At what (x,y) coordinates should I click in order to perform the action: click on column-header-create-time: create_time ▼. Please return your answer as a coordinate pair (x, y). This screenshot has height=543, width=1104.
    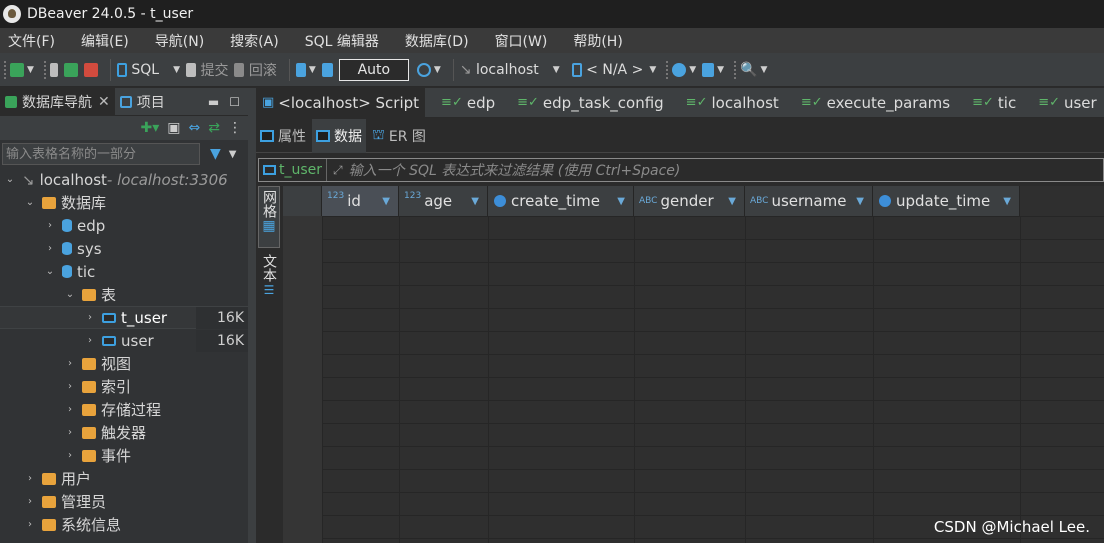
    Looking at the image, I should click on (561, 201).